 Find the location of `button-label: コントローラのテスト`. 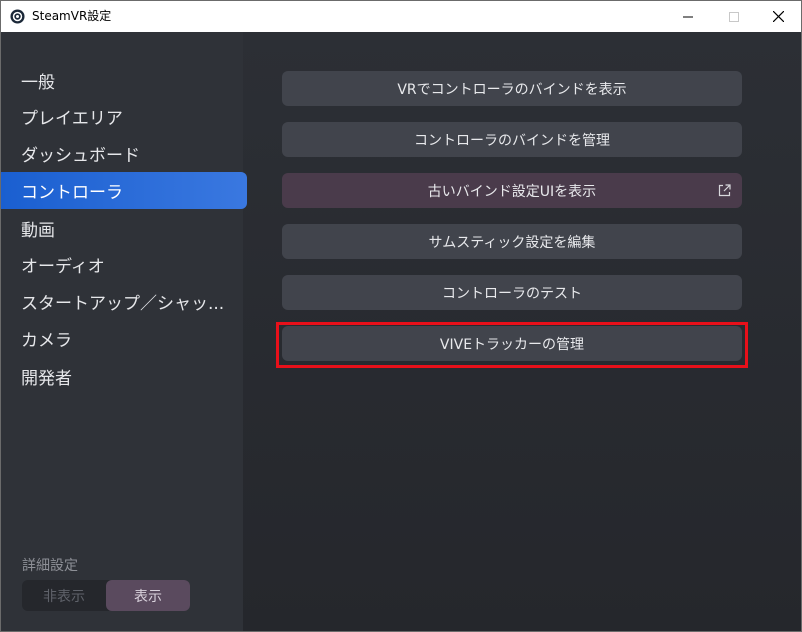

button-label: コントローラのテスト is located at coordinates (512, 293).